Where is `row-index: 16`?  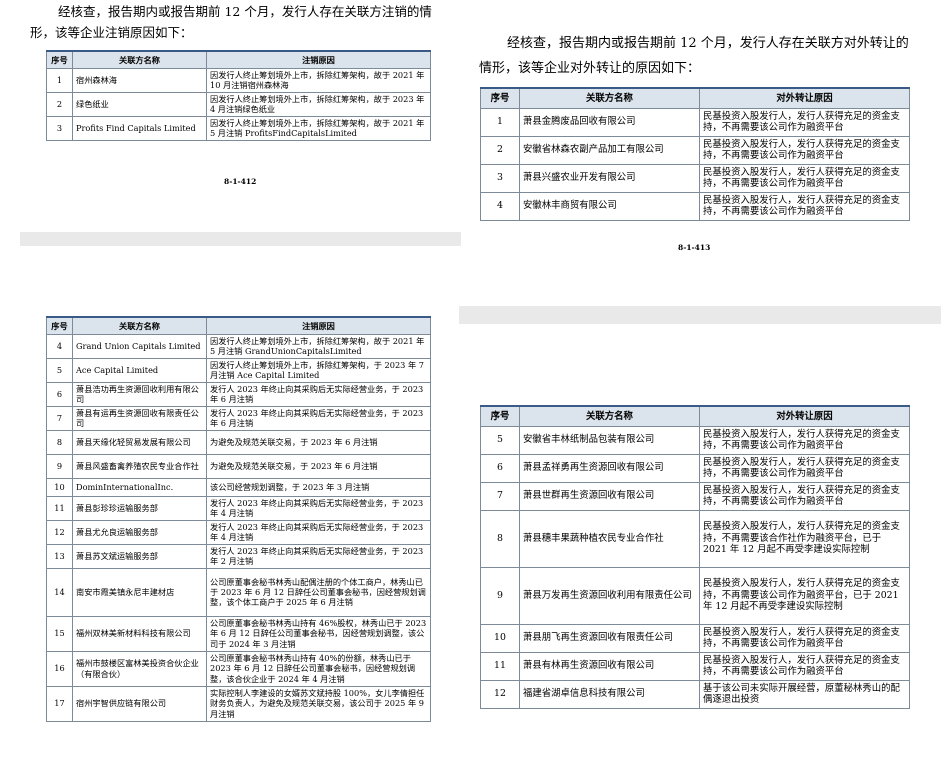
row-index: 16 is located at coordinates (59, 668).